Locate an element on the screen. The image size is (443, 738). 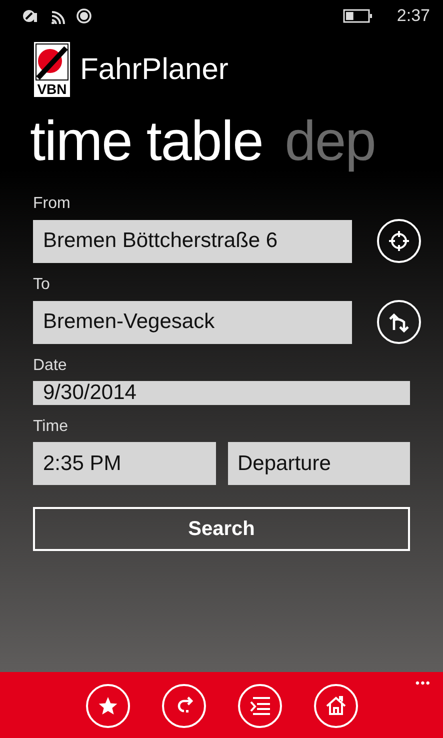
crosshair-icon is located at coordinates (399, 241).